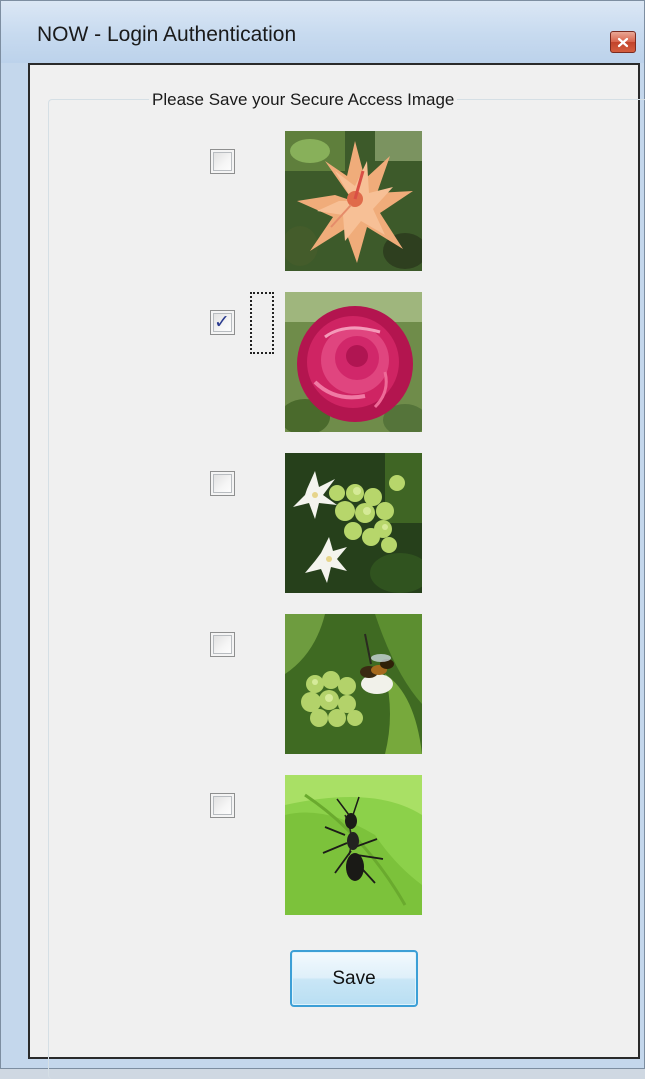 This screenshot has height=1079, width=645. I want to click on close-icon, so click(623, 42).